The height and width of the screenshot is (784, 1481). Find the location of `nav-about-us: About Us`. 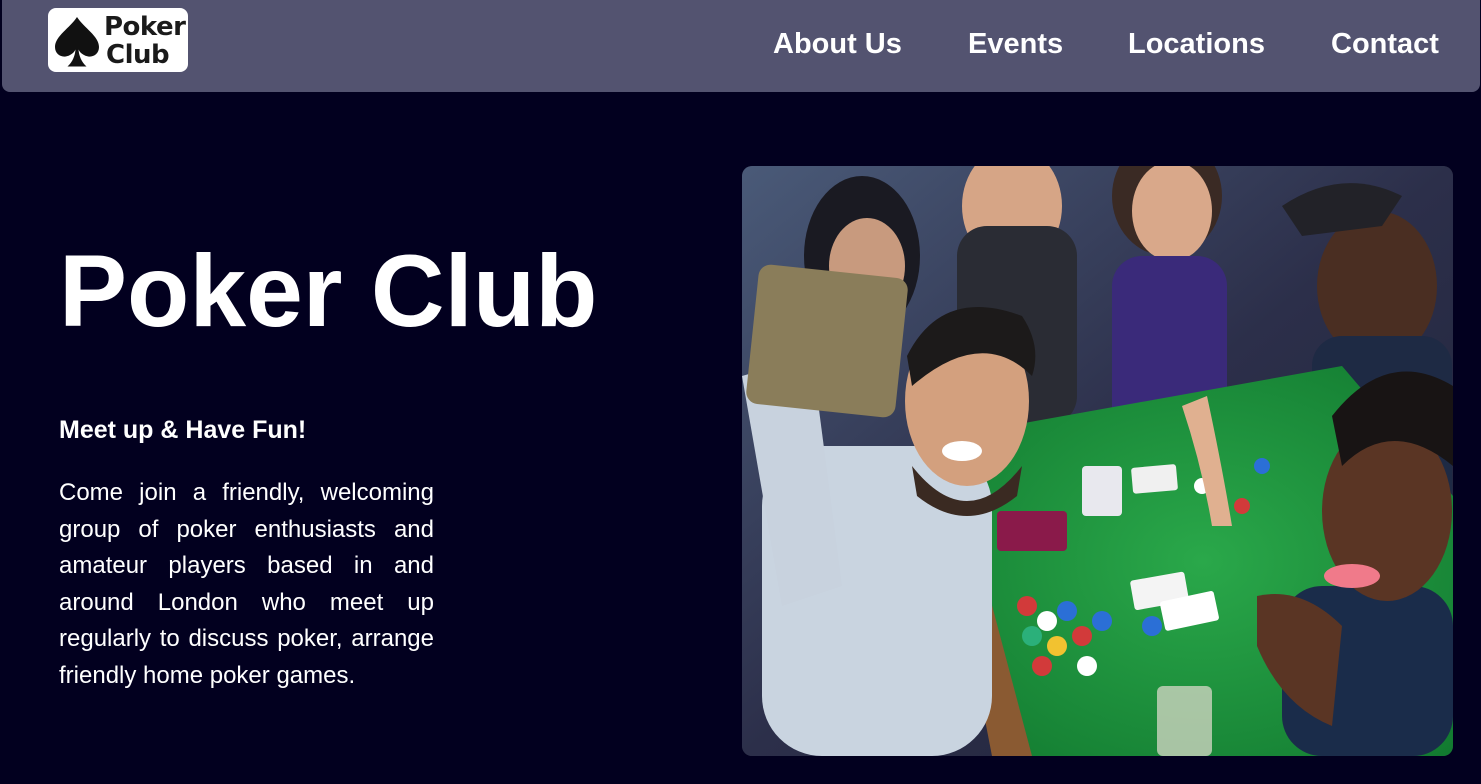

nav-about-us: About Us is located at coordinates (837, 44).